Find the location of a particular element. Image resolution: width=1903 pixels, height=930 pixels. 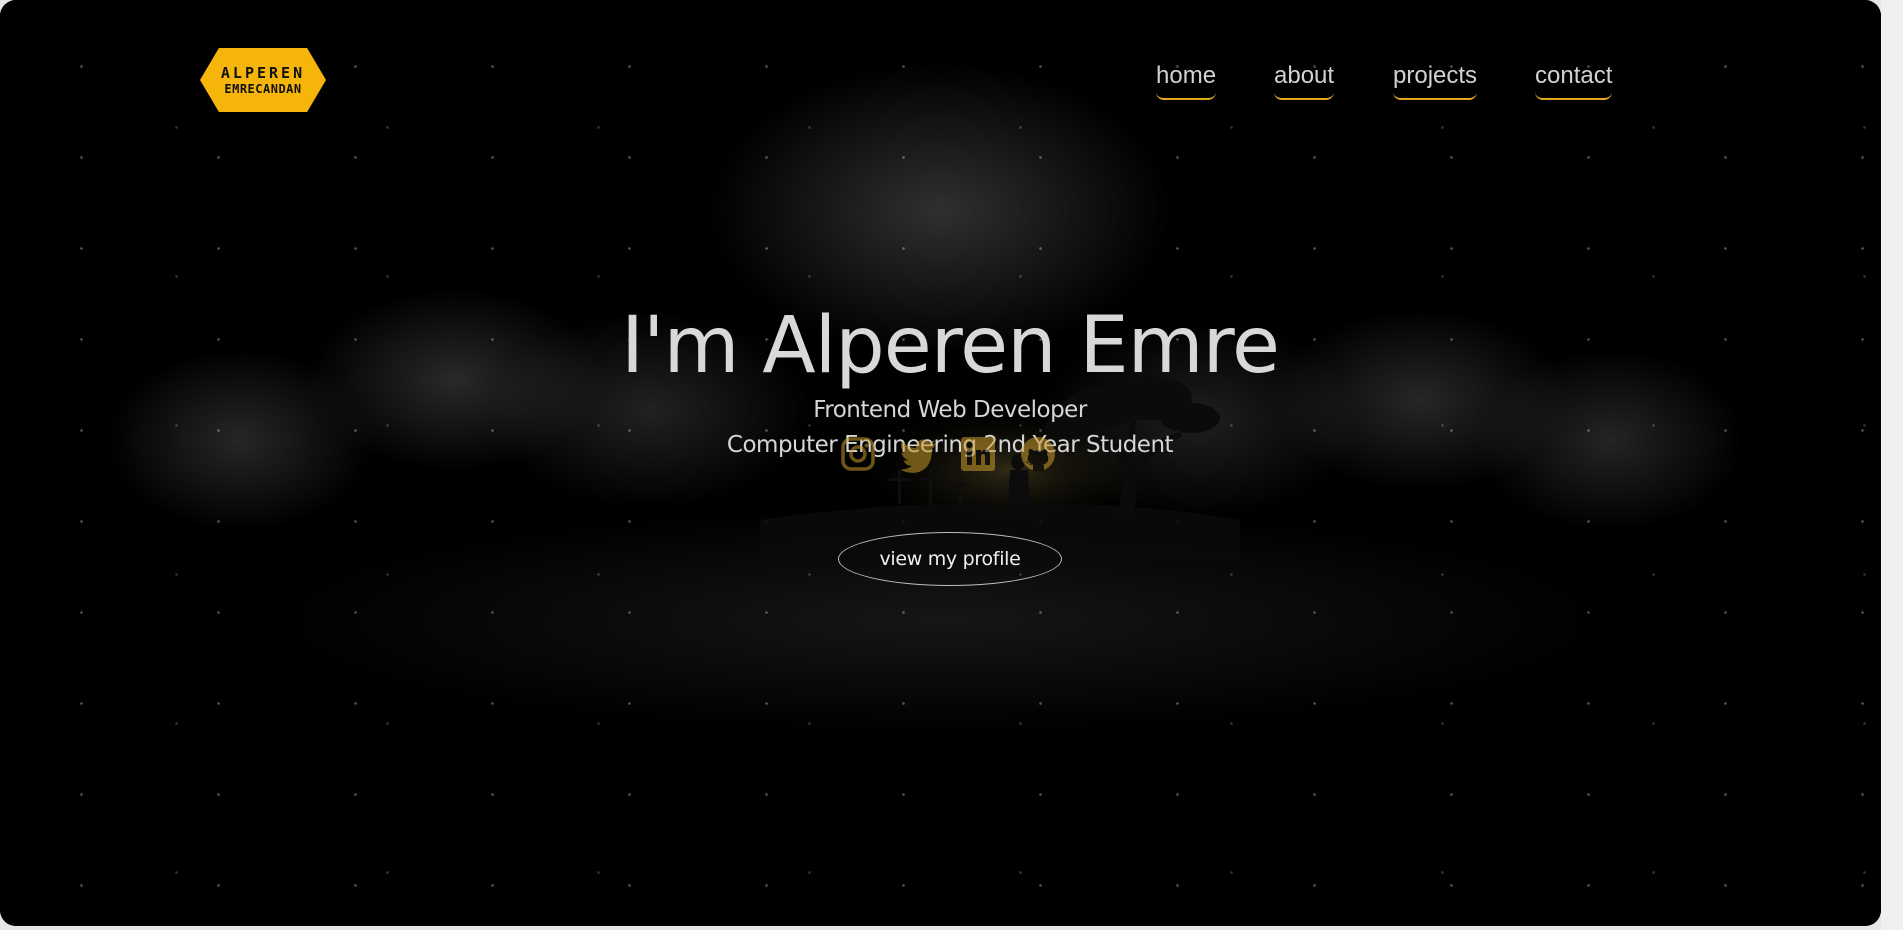

twitter-icon is located at coordinates (918, 454).